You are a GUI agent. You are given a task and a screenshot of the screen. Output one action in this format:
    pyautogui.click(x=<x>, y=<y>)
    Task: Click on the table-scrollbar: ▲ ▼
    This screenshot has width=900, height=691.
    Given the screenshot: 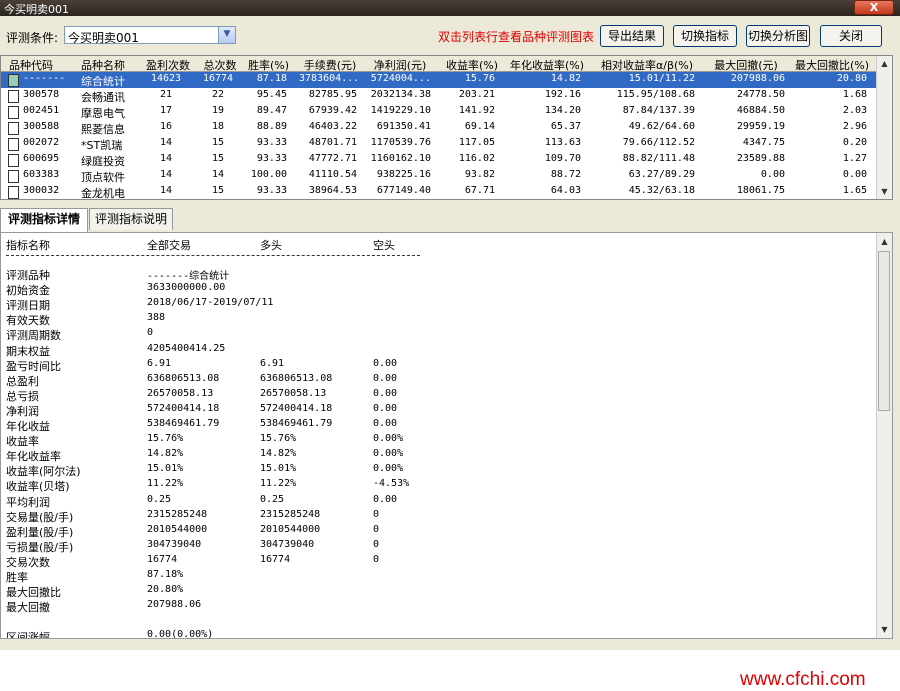 What is the action you would take?
    pyautogui.click(x=884, y=127)
    